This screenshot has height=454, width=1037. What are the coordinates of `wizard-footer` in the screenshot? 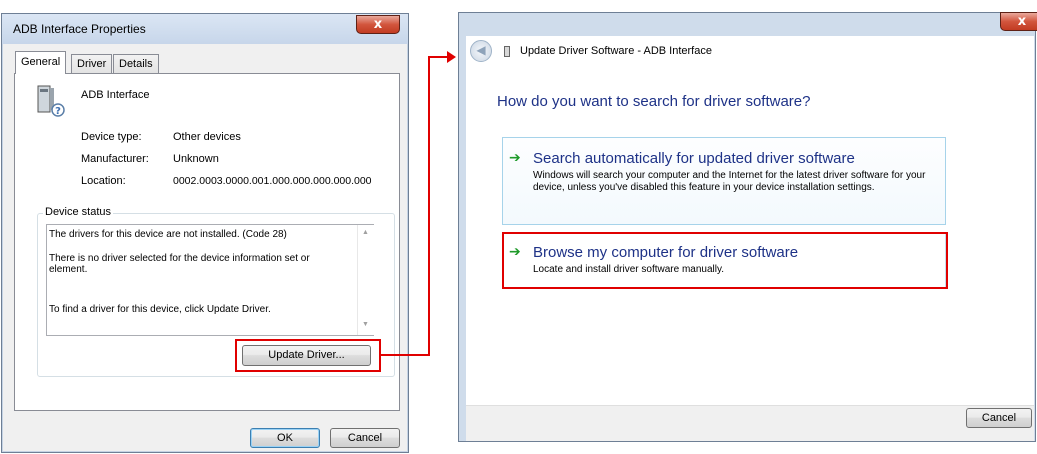 It's located at (750, 423).